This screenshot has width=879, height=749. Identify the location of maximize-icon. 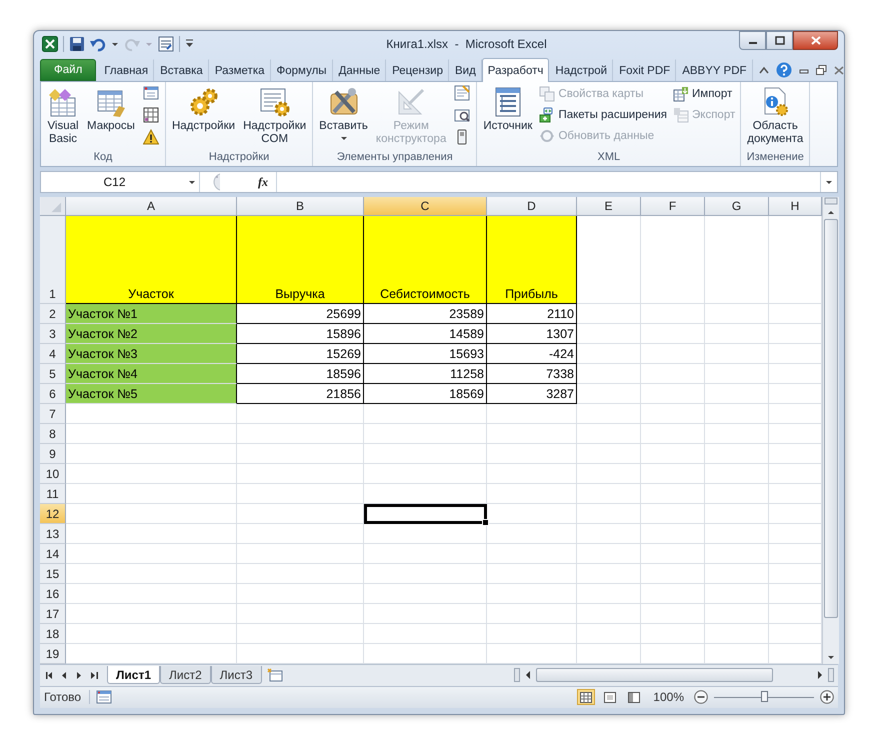
(779, 40).